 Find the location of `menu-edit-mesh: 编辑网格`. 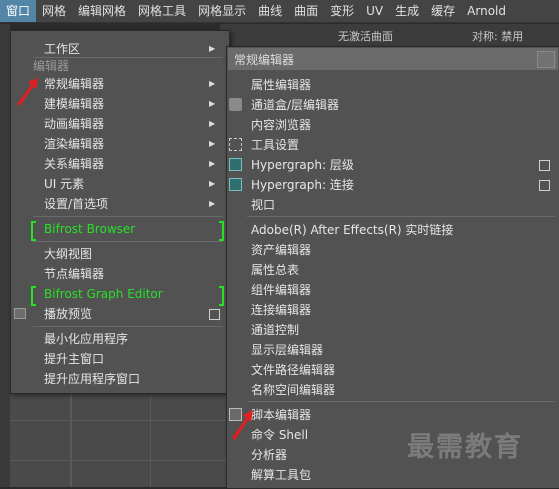

menu-edit-mesh: 编辑网格 is located at coordinates (102, 11).